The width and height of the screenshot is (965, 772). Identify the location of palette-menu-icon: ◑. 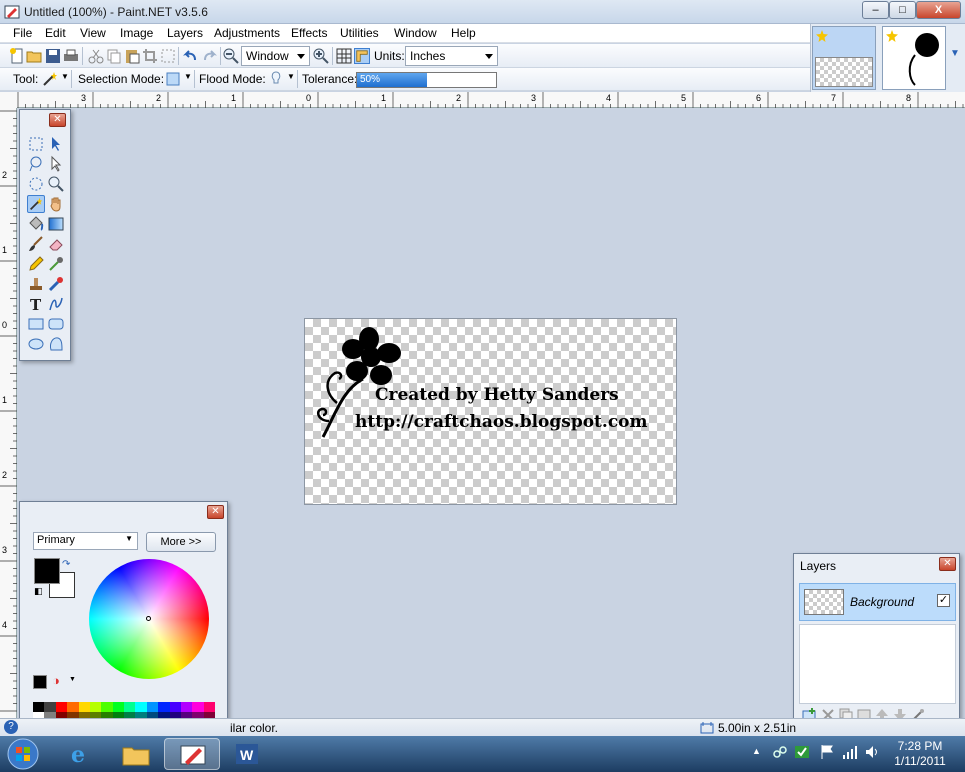
(56, 680).